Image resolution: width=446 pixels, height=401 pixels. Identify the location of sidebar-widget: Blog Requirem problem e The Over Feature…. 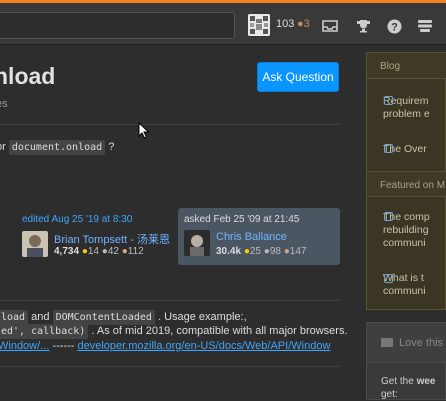
(406, 181).